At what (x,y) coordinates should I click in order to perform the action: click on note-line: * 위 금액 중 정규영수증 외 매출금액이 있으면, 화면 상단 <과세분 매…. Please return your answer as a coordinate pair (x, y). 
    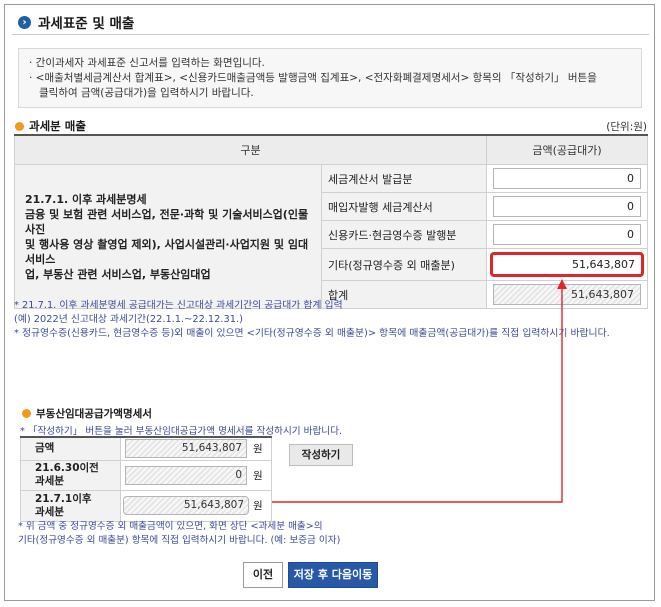
    Looking at the image, I should click on (170, 526).